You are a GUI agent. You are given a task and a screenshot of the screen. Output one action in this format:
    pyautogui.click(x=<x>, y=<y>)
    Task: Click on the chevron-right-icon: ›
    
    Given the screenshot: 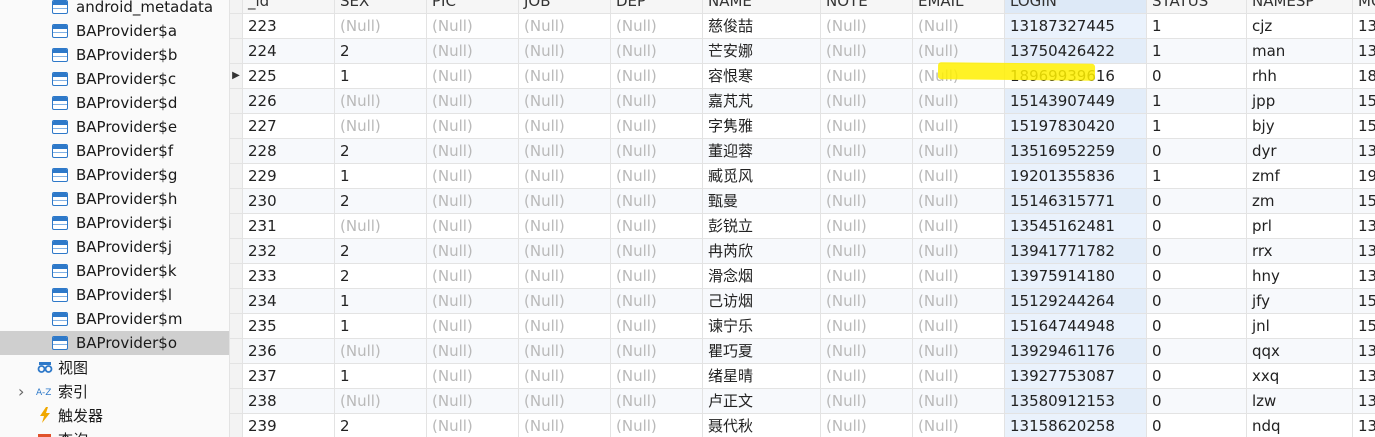 What is the action you would take?
    pyautogui.click(x=21, y=391)
    